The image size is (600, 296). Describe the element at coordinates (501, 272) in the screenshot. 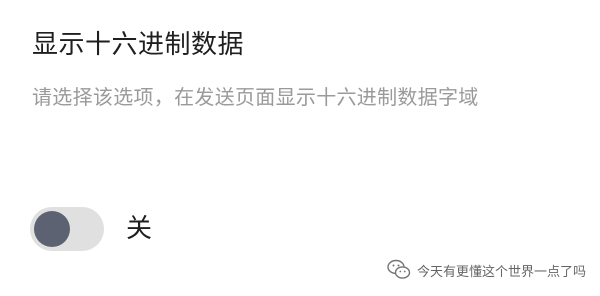

I see `watermark-text: 今天有更懂这个世界一点了吗` at that location.